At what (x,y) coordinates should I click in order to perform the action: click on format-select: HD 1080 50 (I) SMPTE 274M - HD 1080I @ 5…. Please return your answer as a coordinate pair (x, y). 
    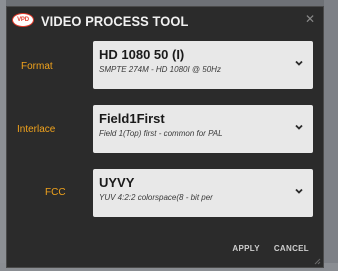
    Looking at the image, I should click on (203, 65).